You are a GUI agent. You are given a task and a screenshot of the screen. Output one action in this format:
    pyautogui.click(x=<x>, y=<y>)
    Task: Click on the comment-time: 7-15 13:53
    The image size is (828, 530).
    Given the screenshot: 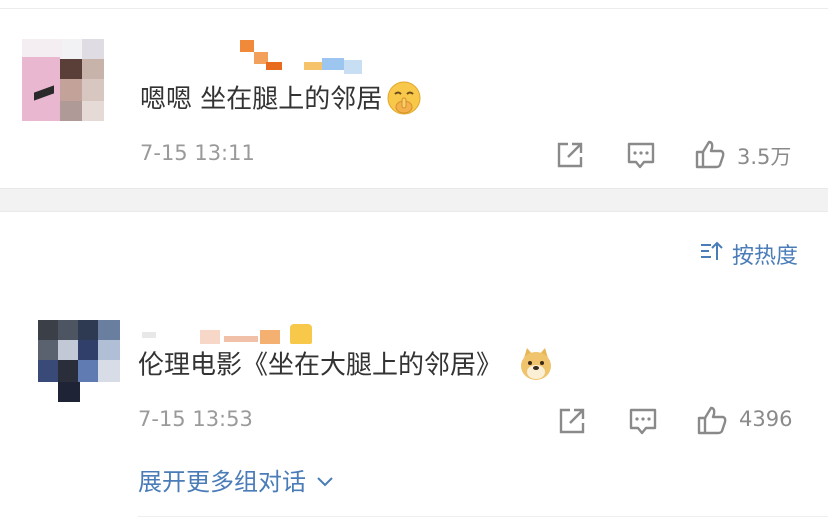 What is the action you would take?
    pyautogui.click(x=195, y=419)
    